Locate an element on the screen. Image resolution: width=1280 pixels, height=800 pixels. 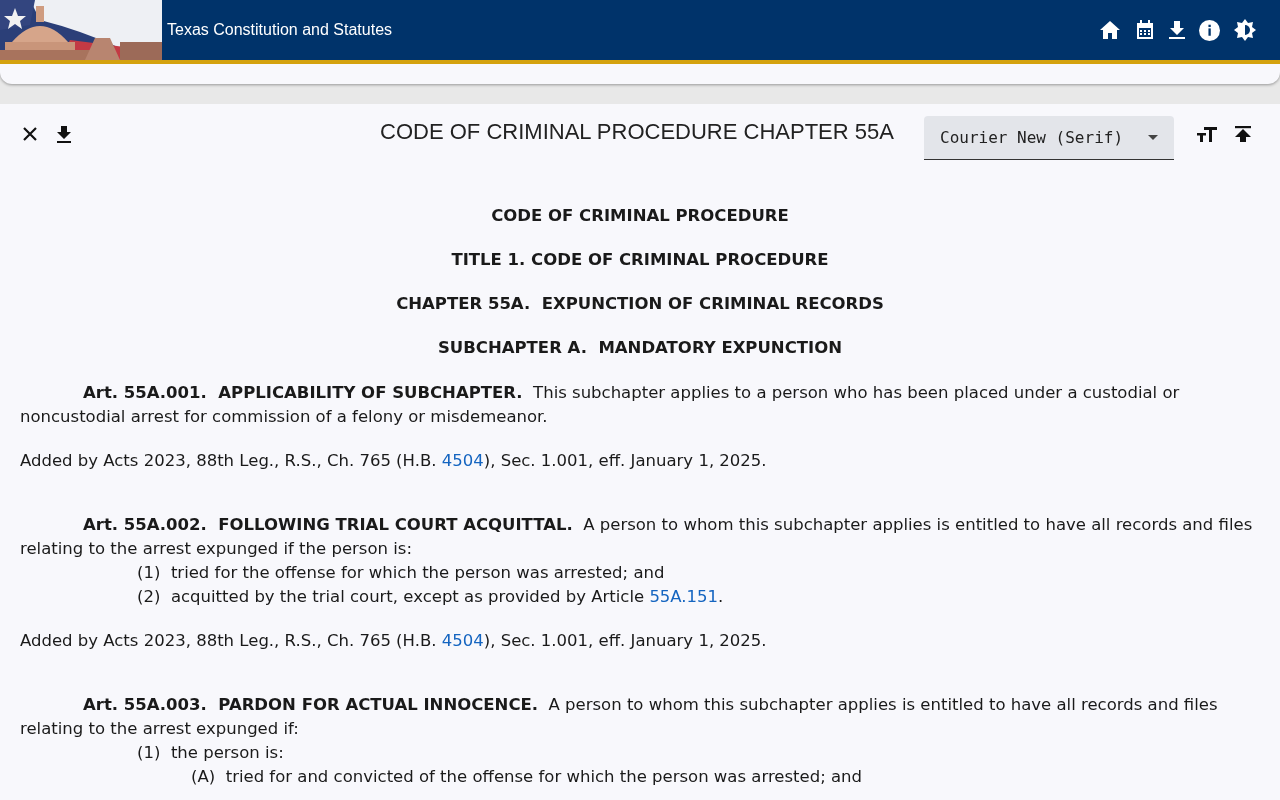
info-icon is located at coordinates (1209, 30).